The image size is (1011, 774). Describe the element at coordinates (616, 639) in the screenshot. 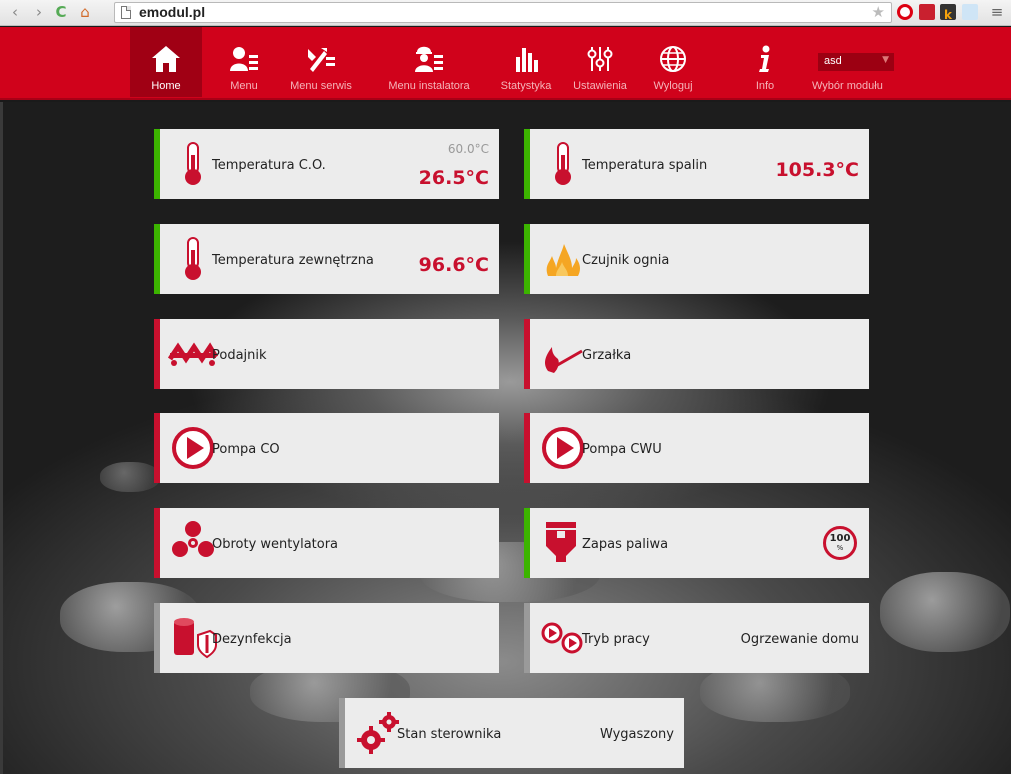

I see `tile-tryb-pracy-label: Tryb pracy` at that location.